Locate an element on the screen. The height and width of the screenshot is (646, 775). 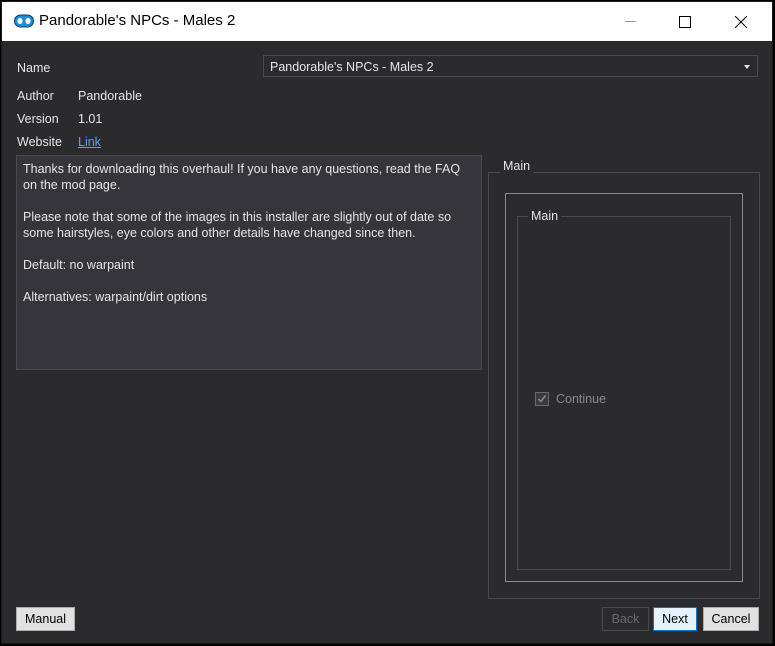
name-combobox-value: Pandorable's NPCs - Males 2 is located at coordinates (352, 67).